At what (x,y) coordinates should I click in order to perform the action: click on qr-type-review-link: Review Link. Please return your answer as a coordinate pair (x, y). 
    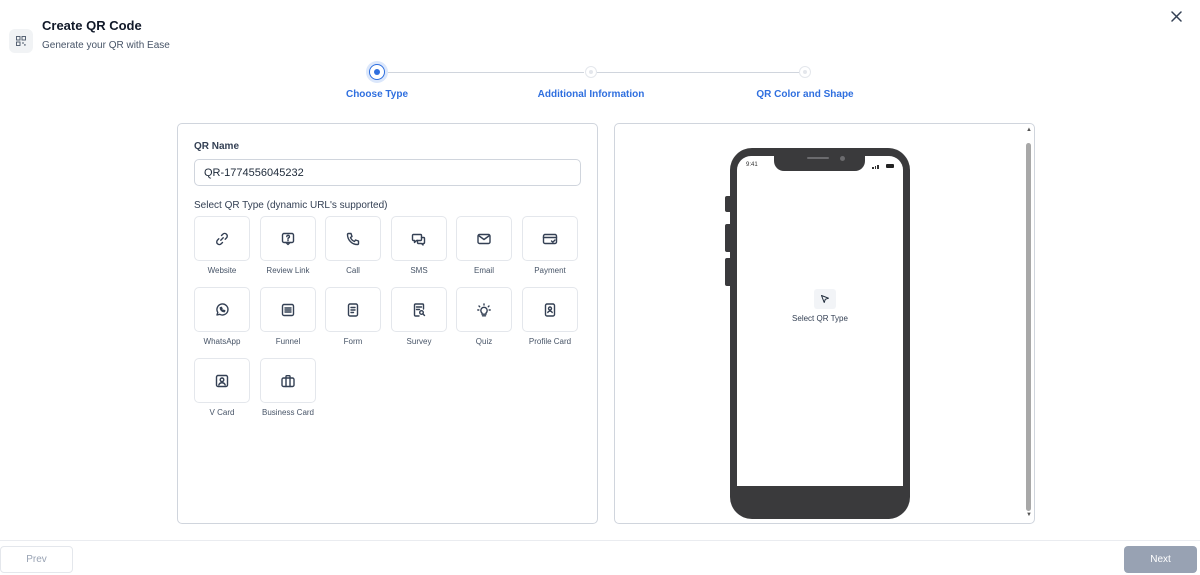
    Looking at the image, I should click on (288, 250).